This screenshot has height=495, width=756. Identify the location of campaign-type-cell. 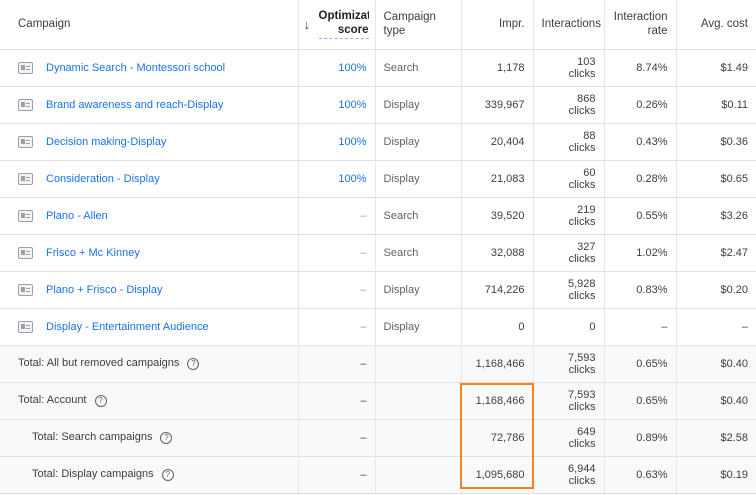
(418, 438).